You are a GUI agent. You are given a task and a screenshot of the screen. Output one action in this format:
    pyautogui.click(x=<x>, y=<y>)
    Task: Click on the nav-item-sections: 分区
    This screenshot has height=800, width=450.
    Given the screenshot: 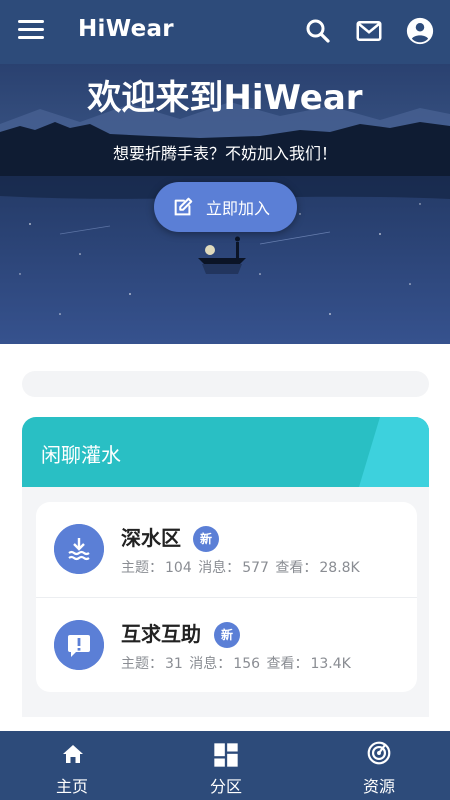 What is the action you would take?
    pyautogui.click(x=225, y=765)
    